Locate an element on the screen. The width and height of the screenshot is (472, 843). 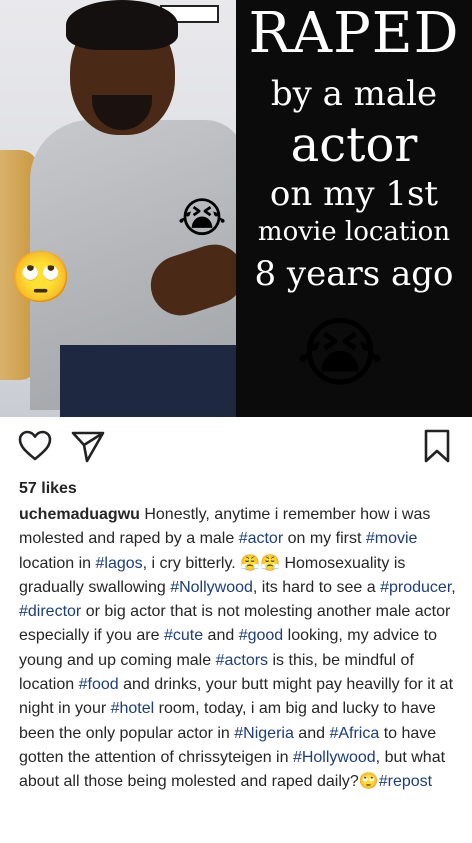
eye-roll-emoji: 🙄 is located at coordinates (41, 276).